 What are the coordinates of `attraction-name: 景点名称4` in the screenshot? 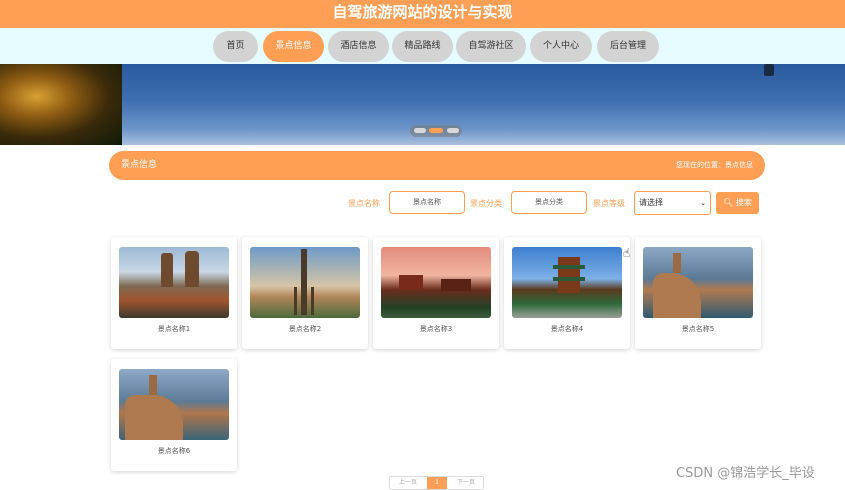 It's located at (567, 329).